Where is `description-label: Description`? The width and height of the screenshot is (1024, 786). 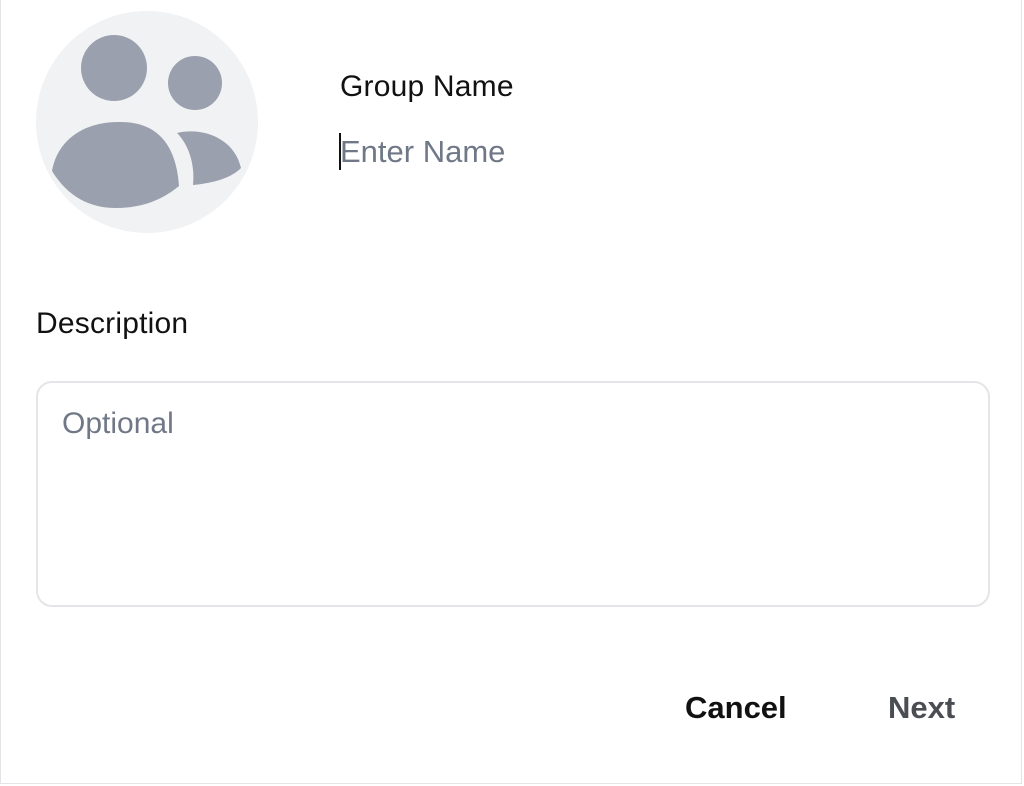
description-label: Description is located at coordinates (112, 323).